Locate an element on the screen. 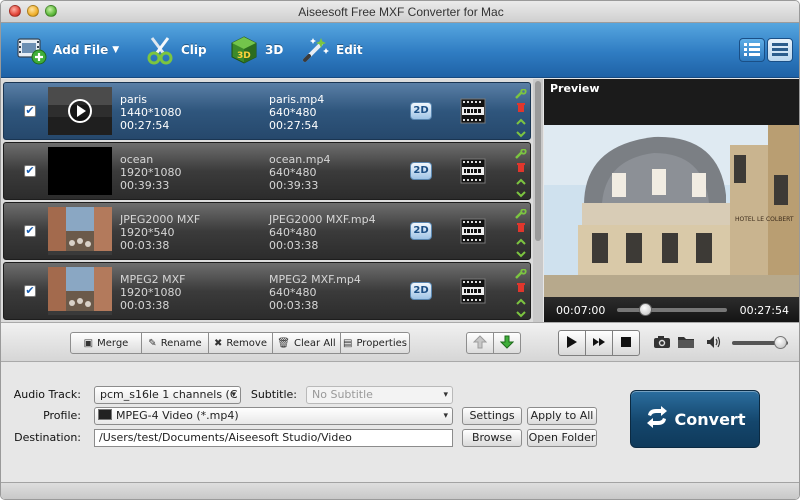  playback-bar is located at coordinates (671, 342).